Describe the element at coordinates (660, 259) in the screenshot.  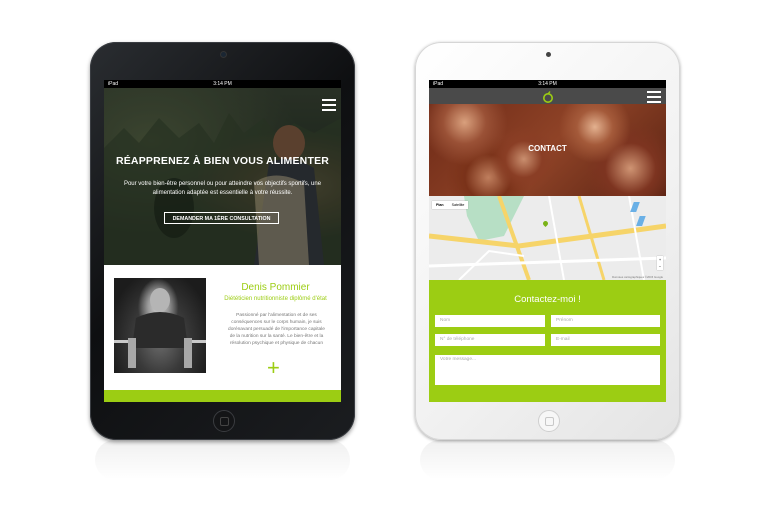
I see `zoom-in-button: +` at that location.